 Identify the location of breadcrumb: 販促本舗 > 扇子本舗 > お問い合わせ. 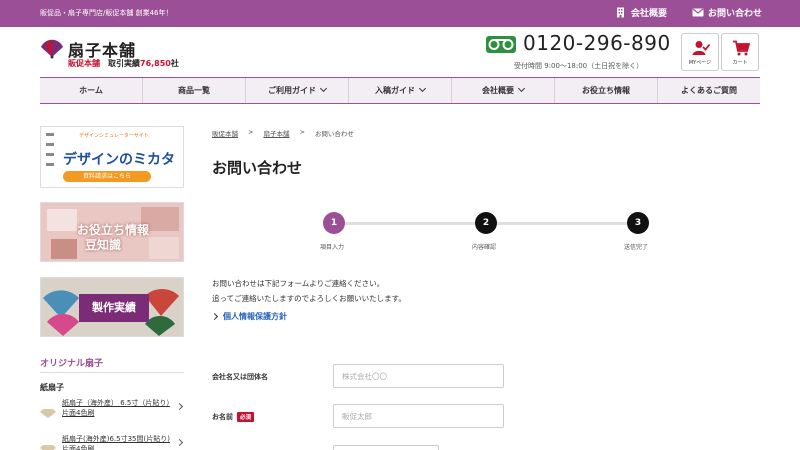
(283, 133).